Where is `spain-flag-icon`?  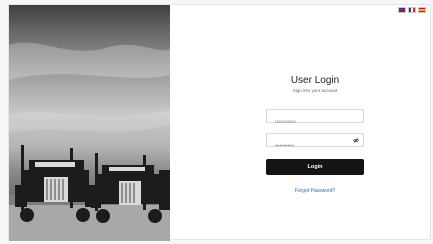
spain-flag-icon is located at coordinates (422, 10).